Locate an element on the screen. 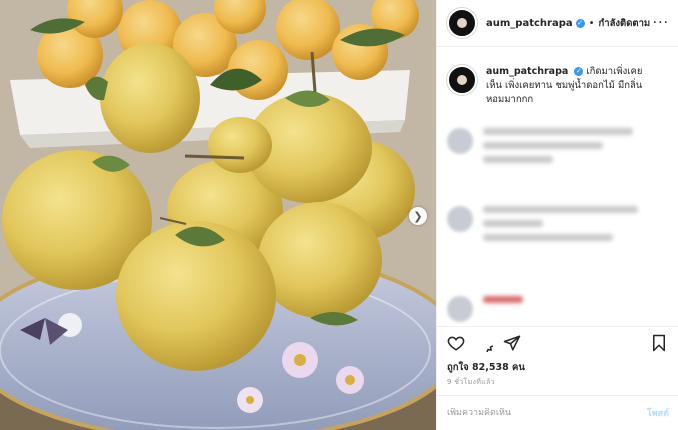  add-comment-bar: โพสต์ is located at coordinates (558, 413).